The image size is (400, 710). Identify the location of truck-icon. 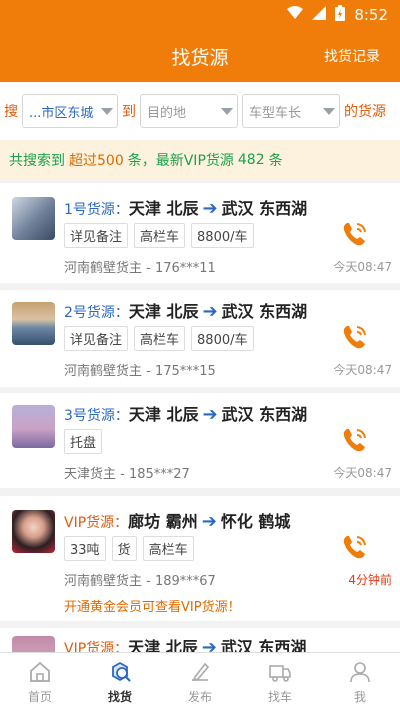
(280, 673).